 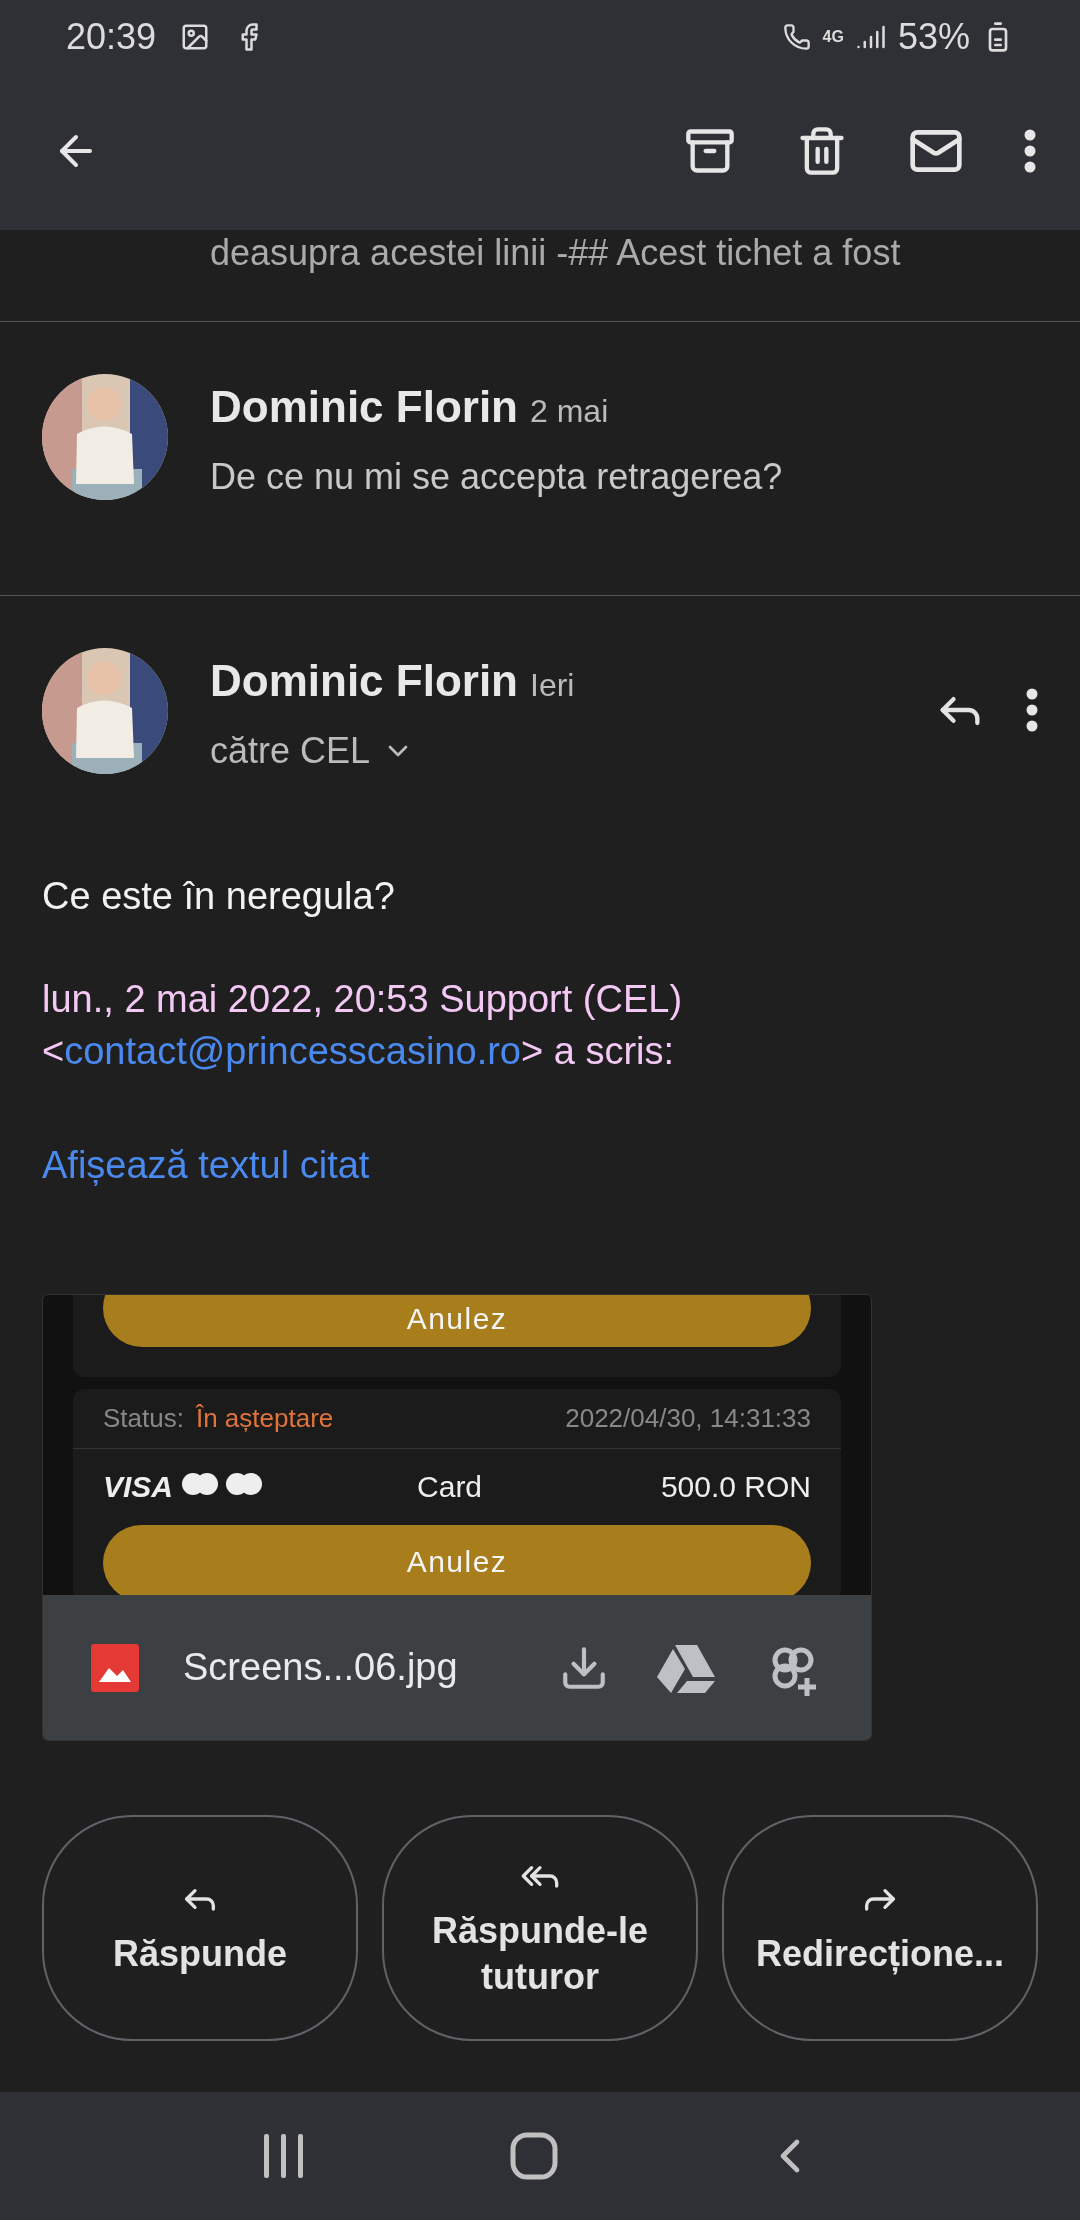 I want to click on recipient-dropdown: către CEL, so click(x=572, y=751).